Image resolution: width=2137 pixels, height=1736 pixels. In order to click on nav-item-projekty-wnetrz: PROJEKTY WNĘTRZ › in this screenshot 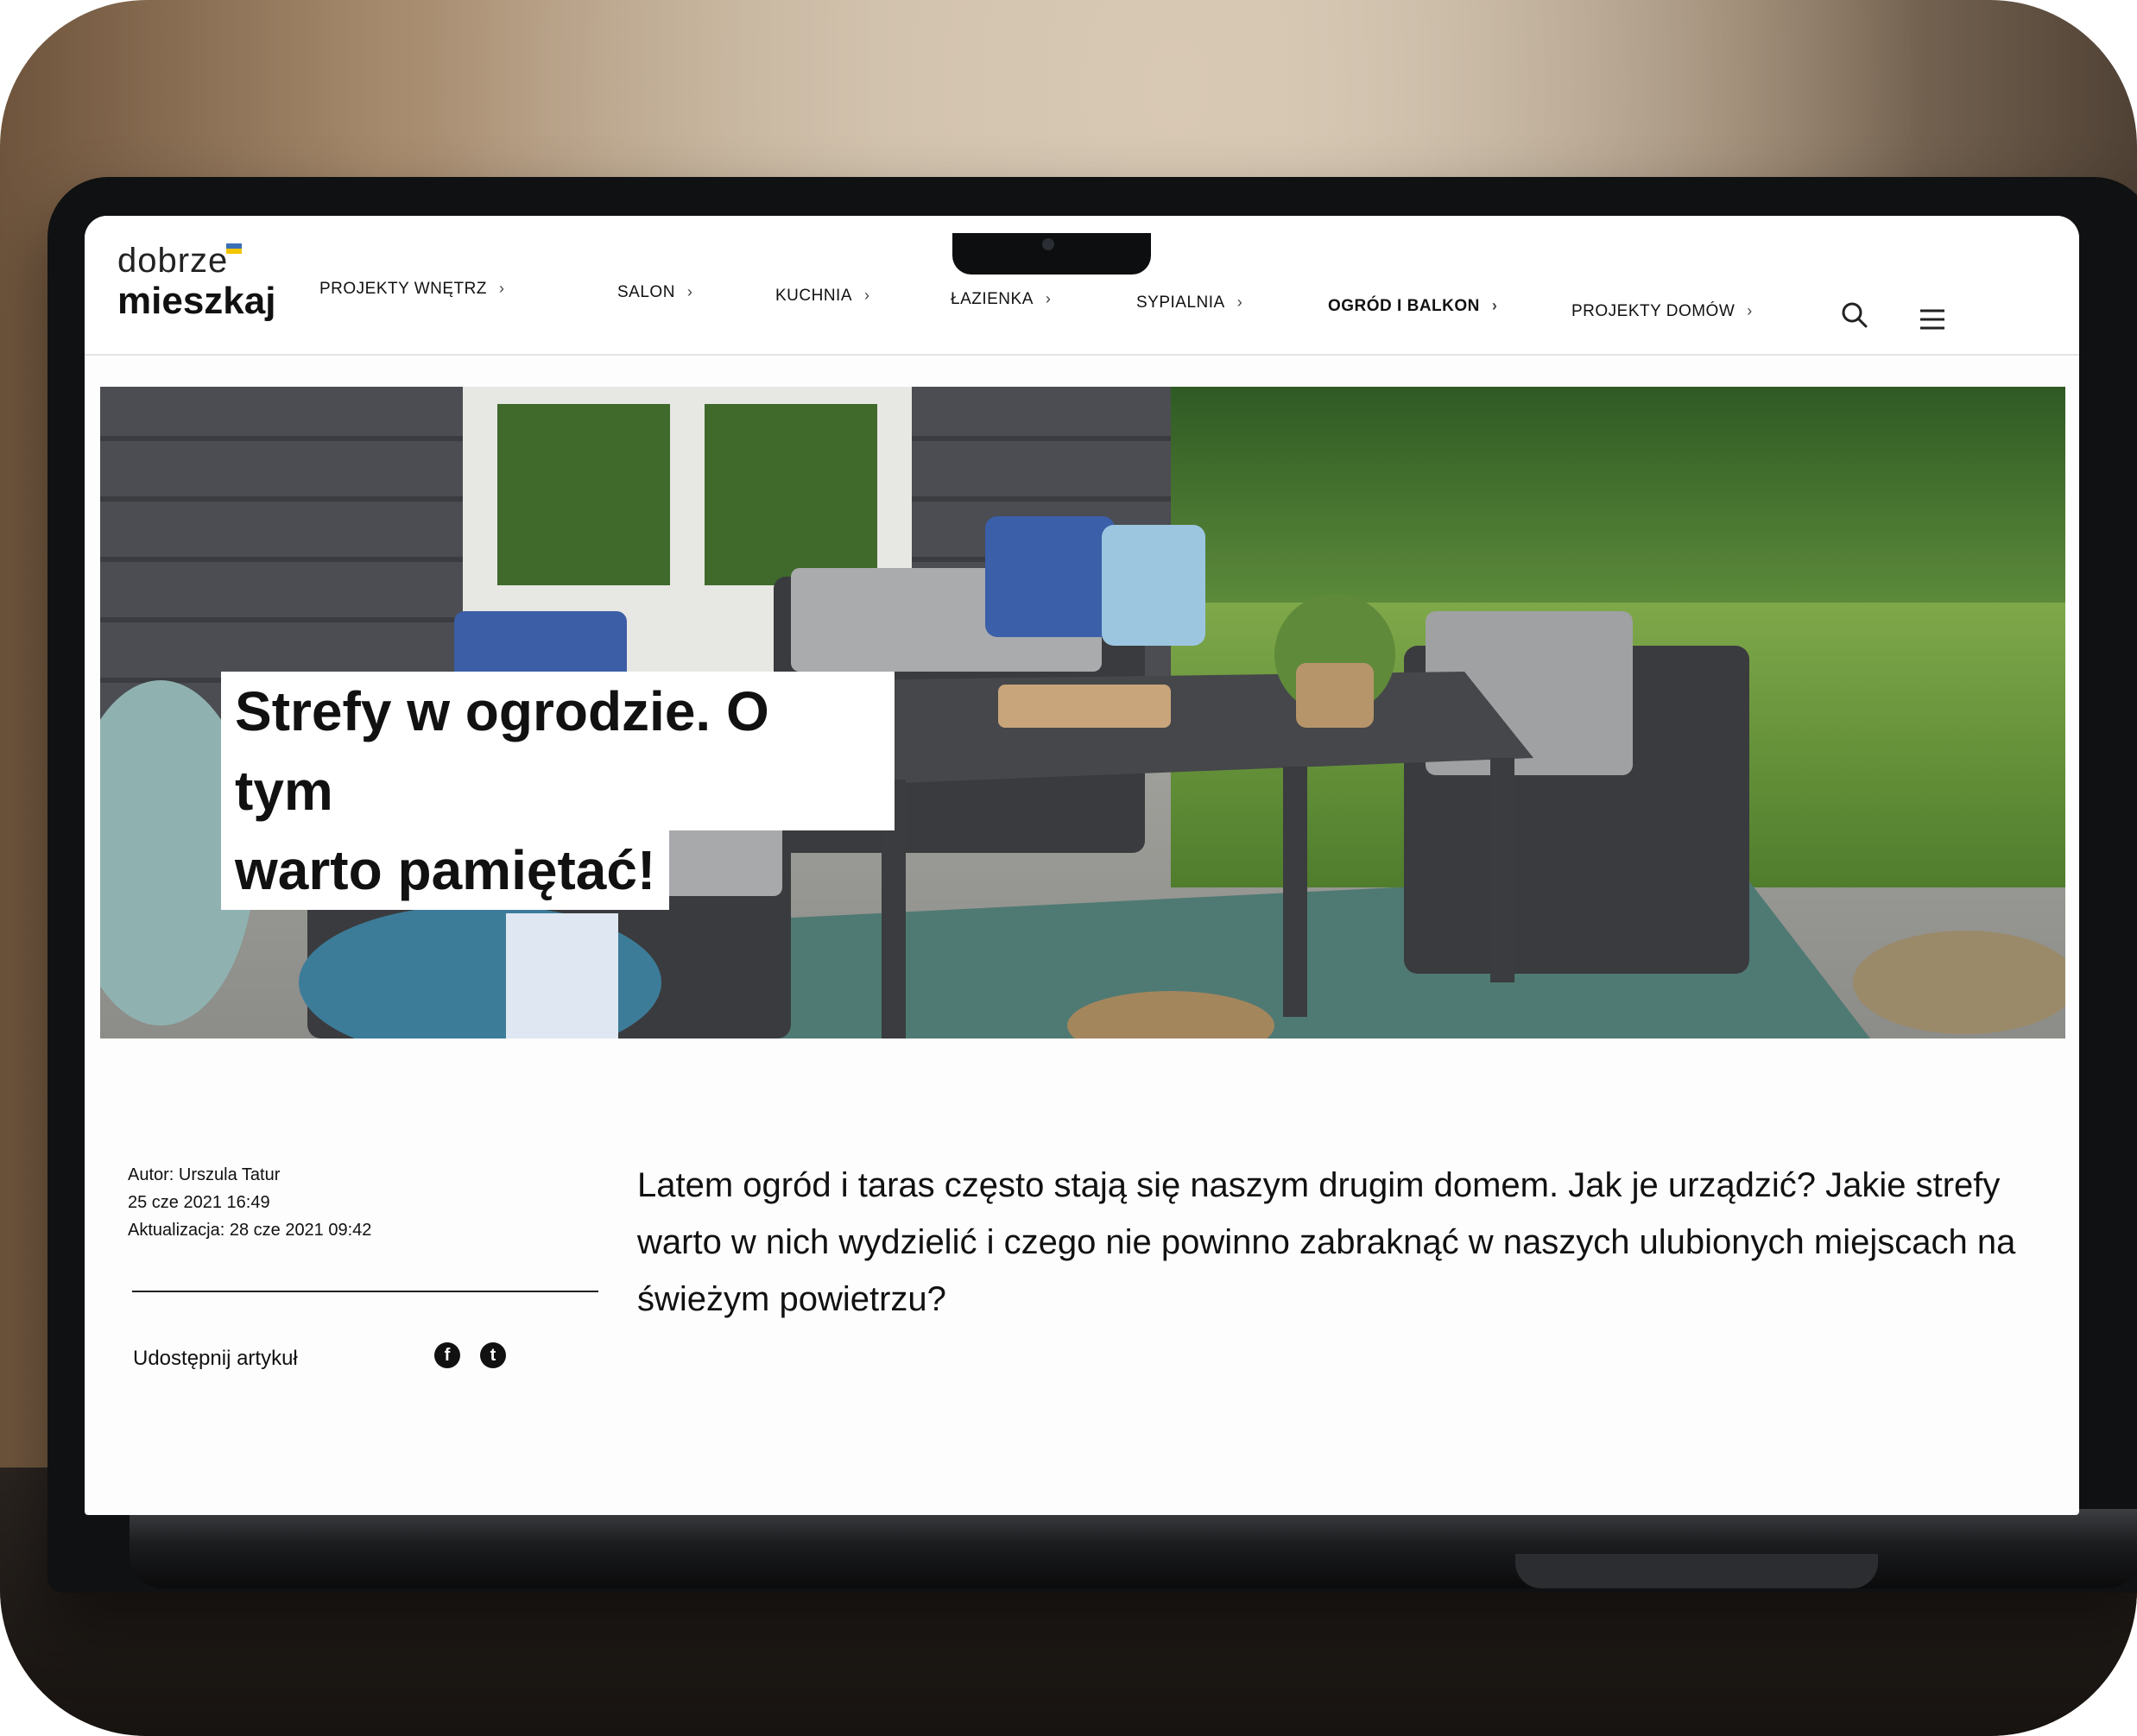, I will do `click(412, 289)`.